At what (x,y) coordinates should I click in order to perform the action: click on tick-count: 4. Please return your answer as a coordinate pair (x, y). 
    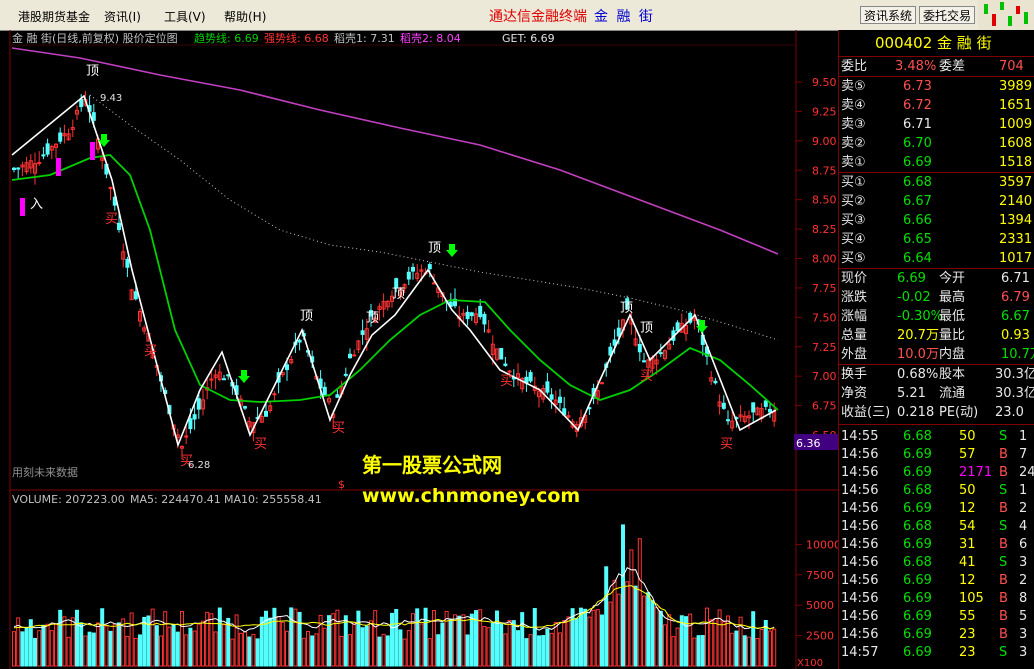
    Looking at the image, I should click on (1023, 526).